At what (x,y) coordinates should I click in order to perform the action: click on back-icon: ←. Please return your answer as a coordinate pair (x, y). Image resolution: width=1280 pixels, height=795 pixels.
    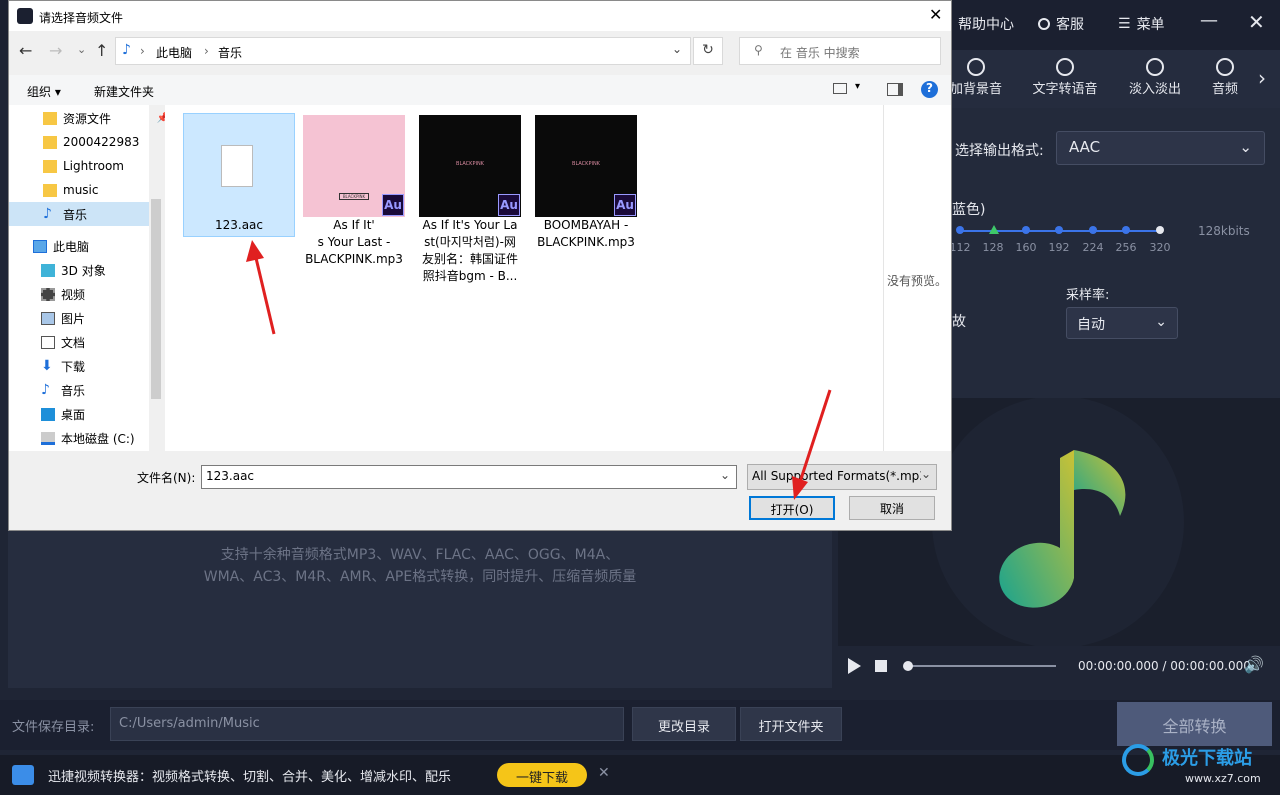
    Looking at the image, I should click on (25, 50).